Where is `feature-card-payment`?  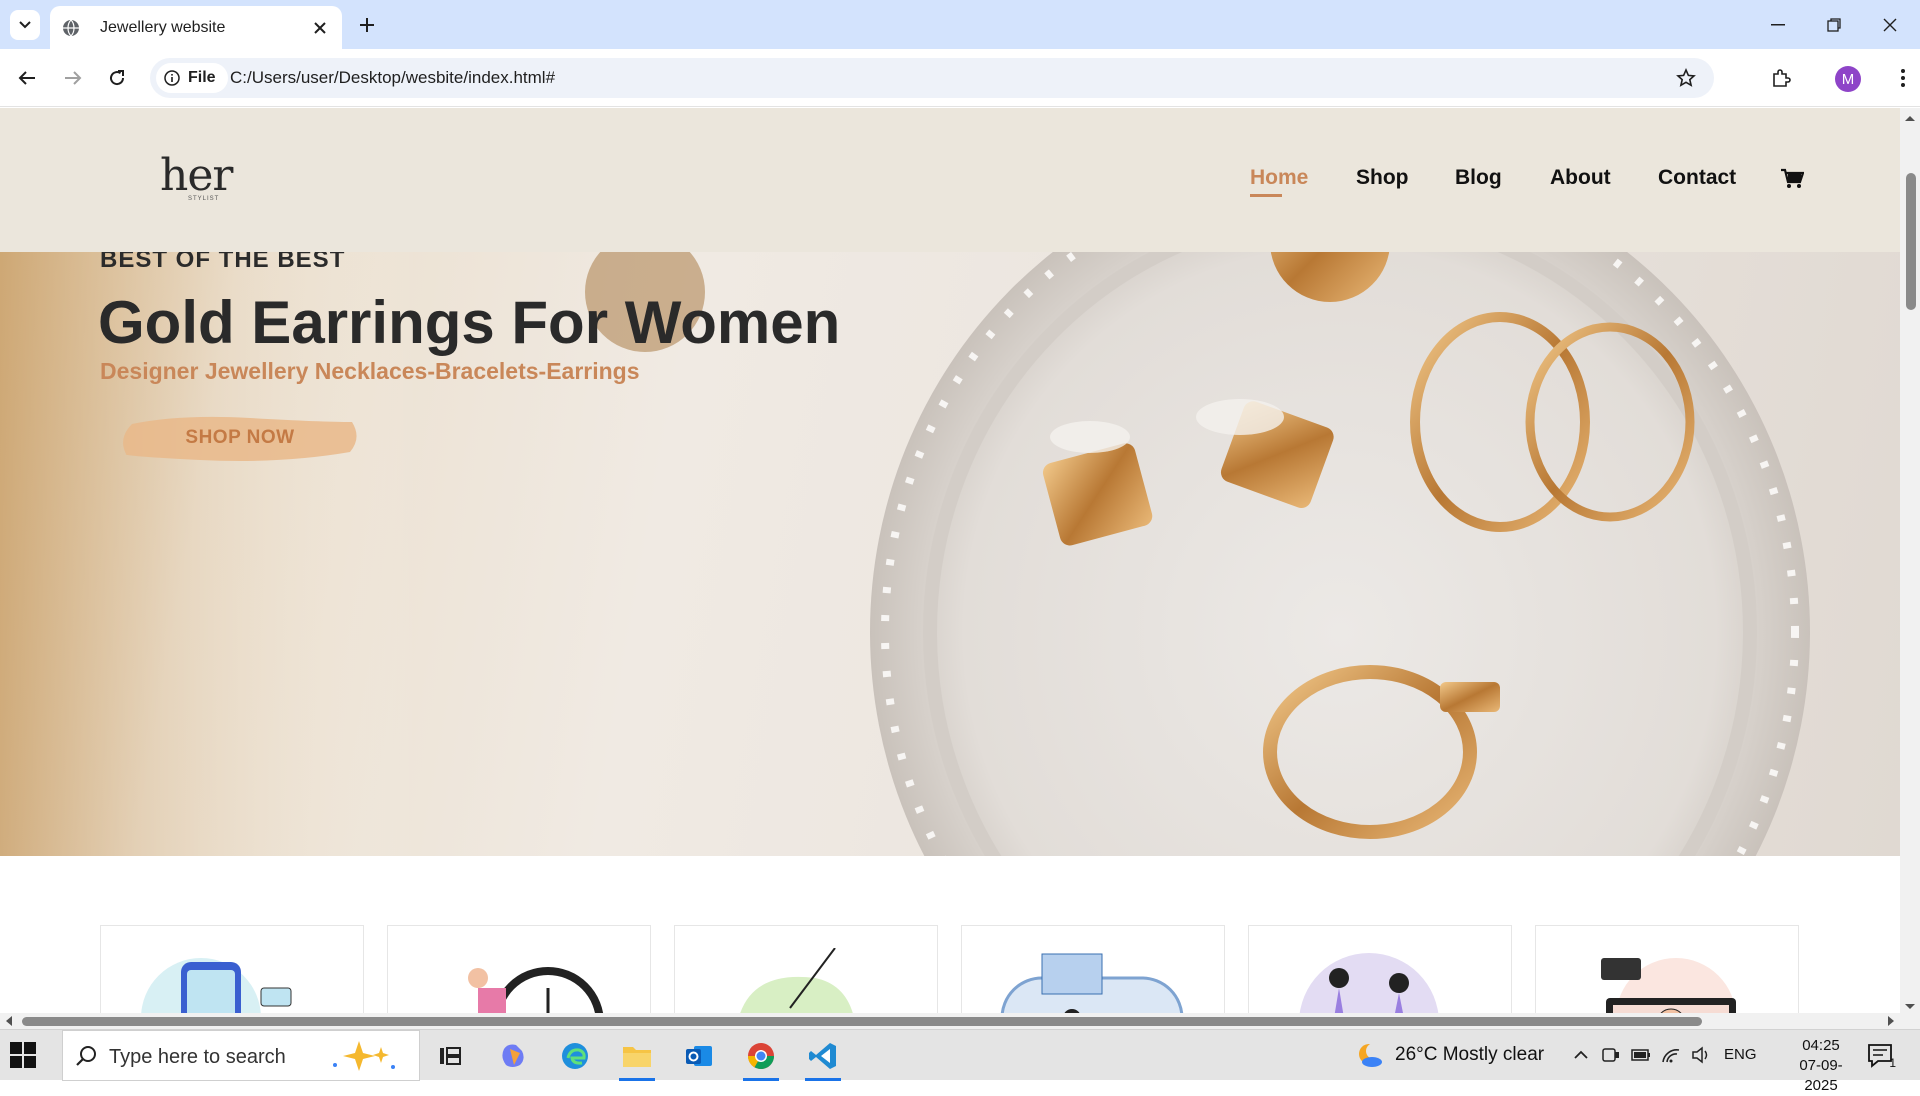 feature-card-payment is located at coordinates (232, 969).